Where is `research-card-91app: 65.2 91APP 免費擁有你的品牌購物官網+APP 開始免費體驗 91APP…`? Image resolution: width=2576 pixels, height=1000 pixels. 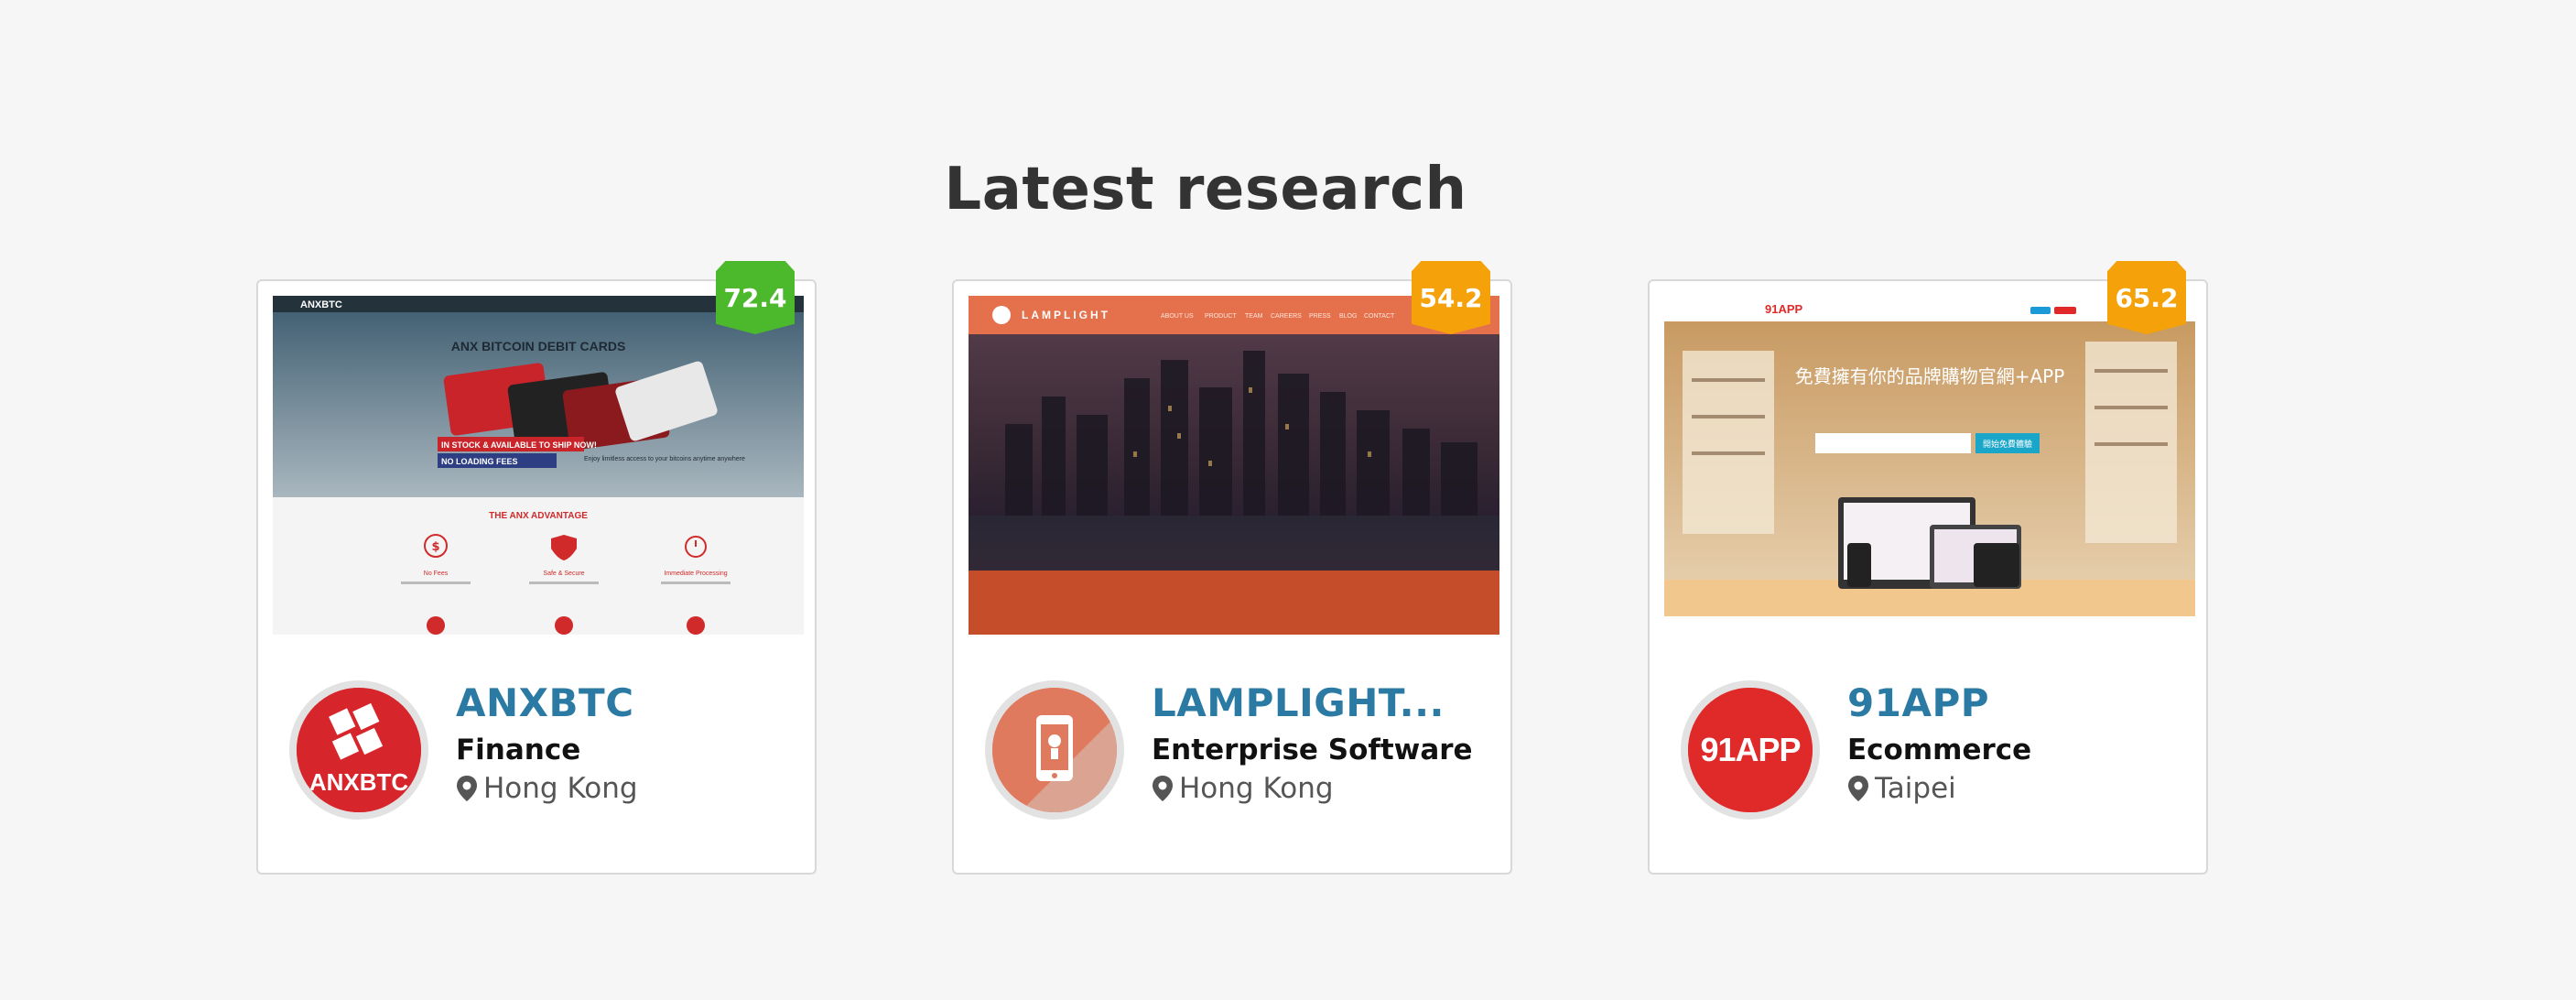
research-card-91app: 65.2 91APP 免費擁有你的品牌購物官網+APP 開始免費體驗 91APP… is located at coordinates (1928, 568).